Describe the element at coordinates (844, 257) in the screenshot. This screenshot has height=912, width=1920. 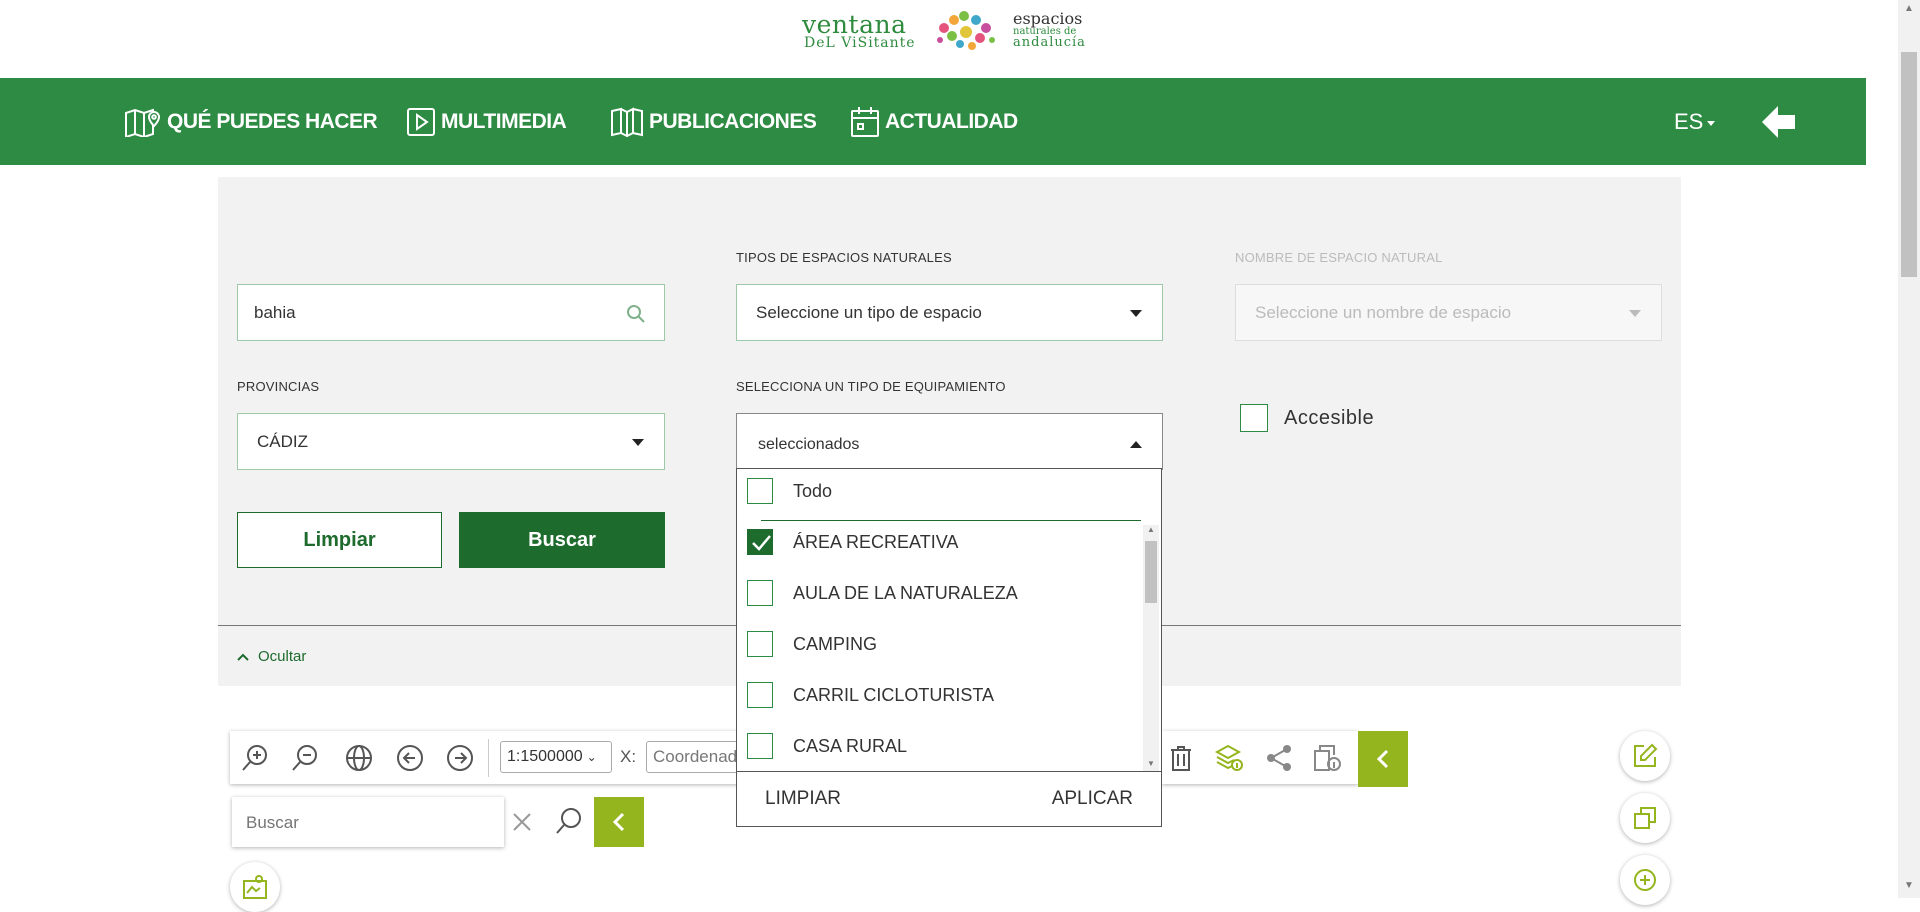
I see `tipos-label: TIPOS DE ESPACIOS NATURALES` at that location.